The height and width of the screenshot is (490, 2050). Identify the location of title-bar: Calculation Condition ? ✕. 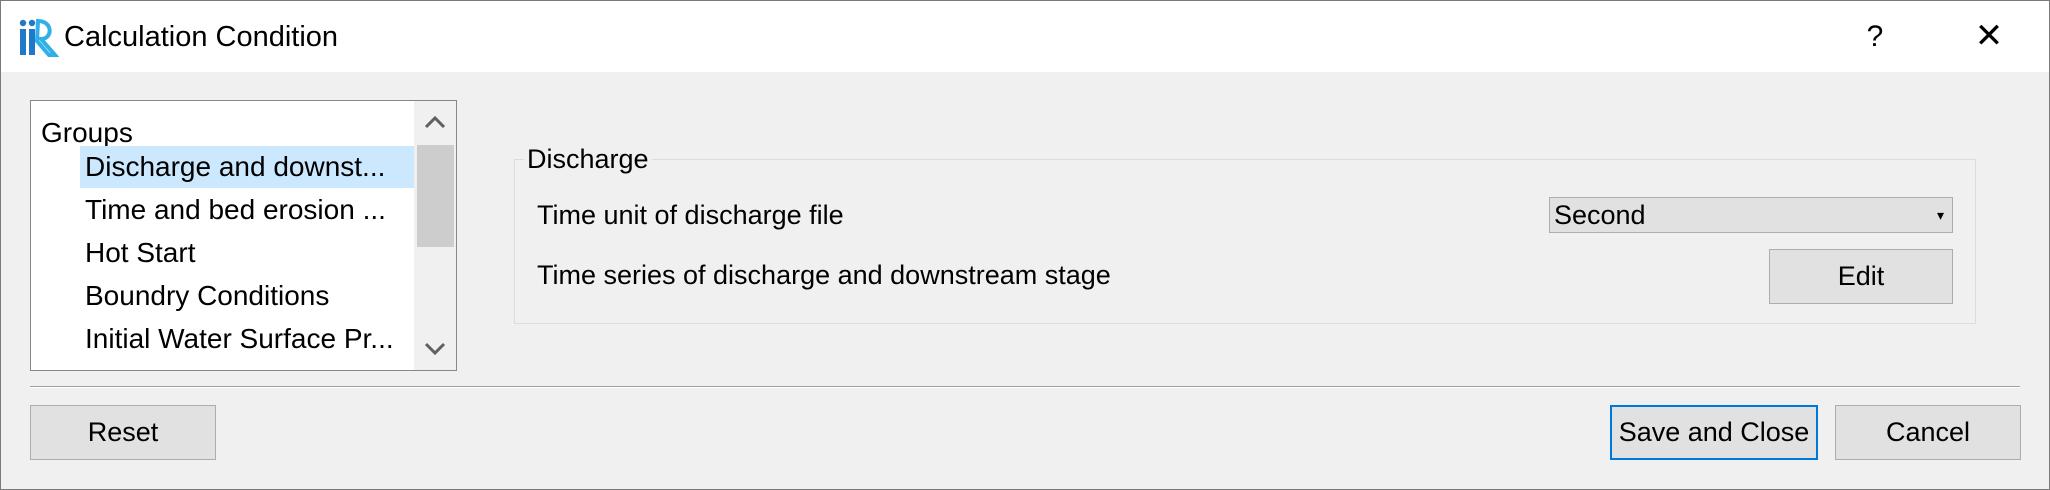
(1025, 36).